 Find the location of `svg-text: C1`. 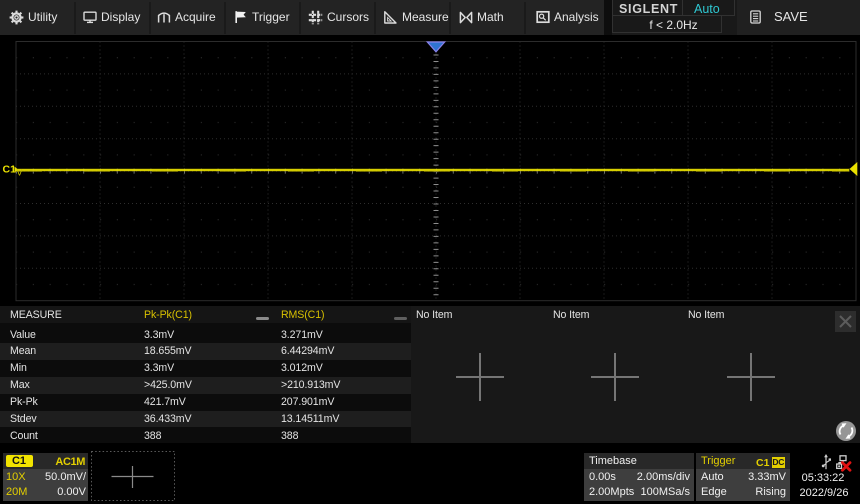

svg-text: C1 is located at coordinates (10, 170).